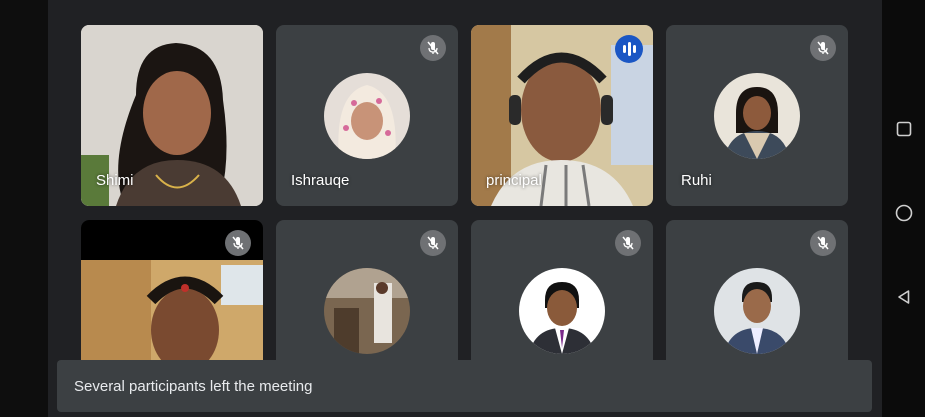  What do you see at coordinates (904, 129) in the screenshot?
I see `recents-square-icon` at bounding box center [904, 129].